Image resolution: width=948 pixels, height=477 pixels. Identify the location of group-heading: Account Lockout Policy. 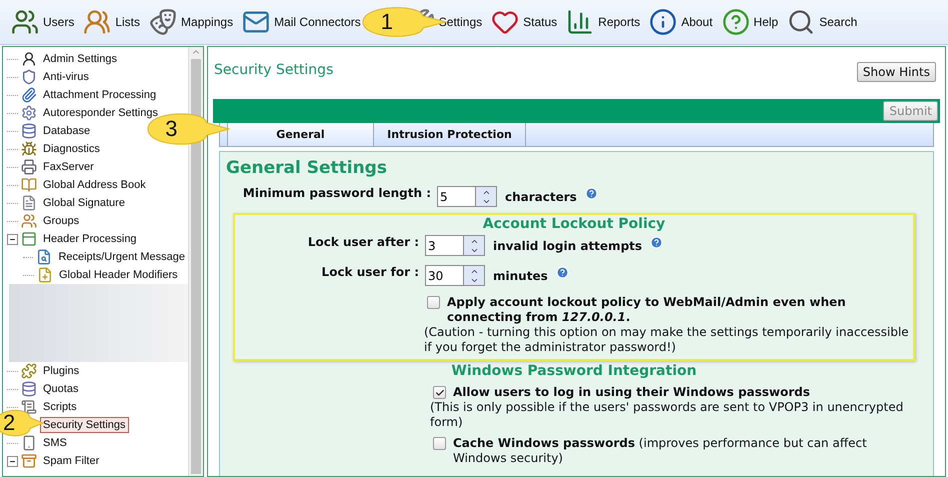
(574, 224).